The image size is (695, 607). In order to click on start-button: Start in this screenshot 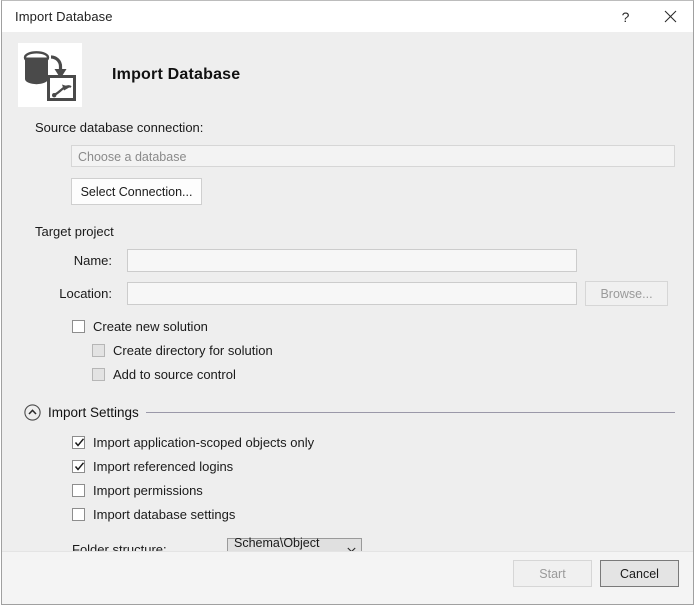, I will do `click(552, 573)`.